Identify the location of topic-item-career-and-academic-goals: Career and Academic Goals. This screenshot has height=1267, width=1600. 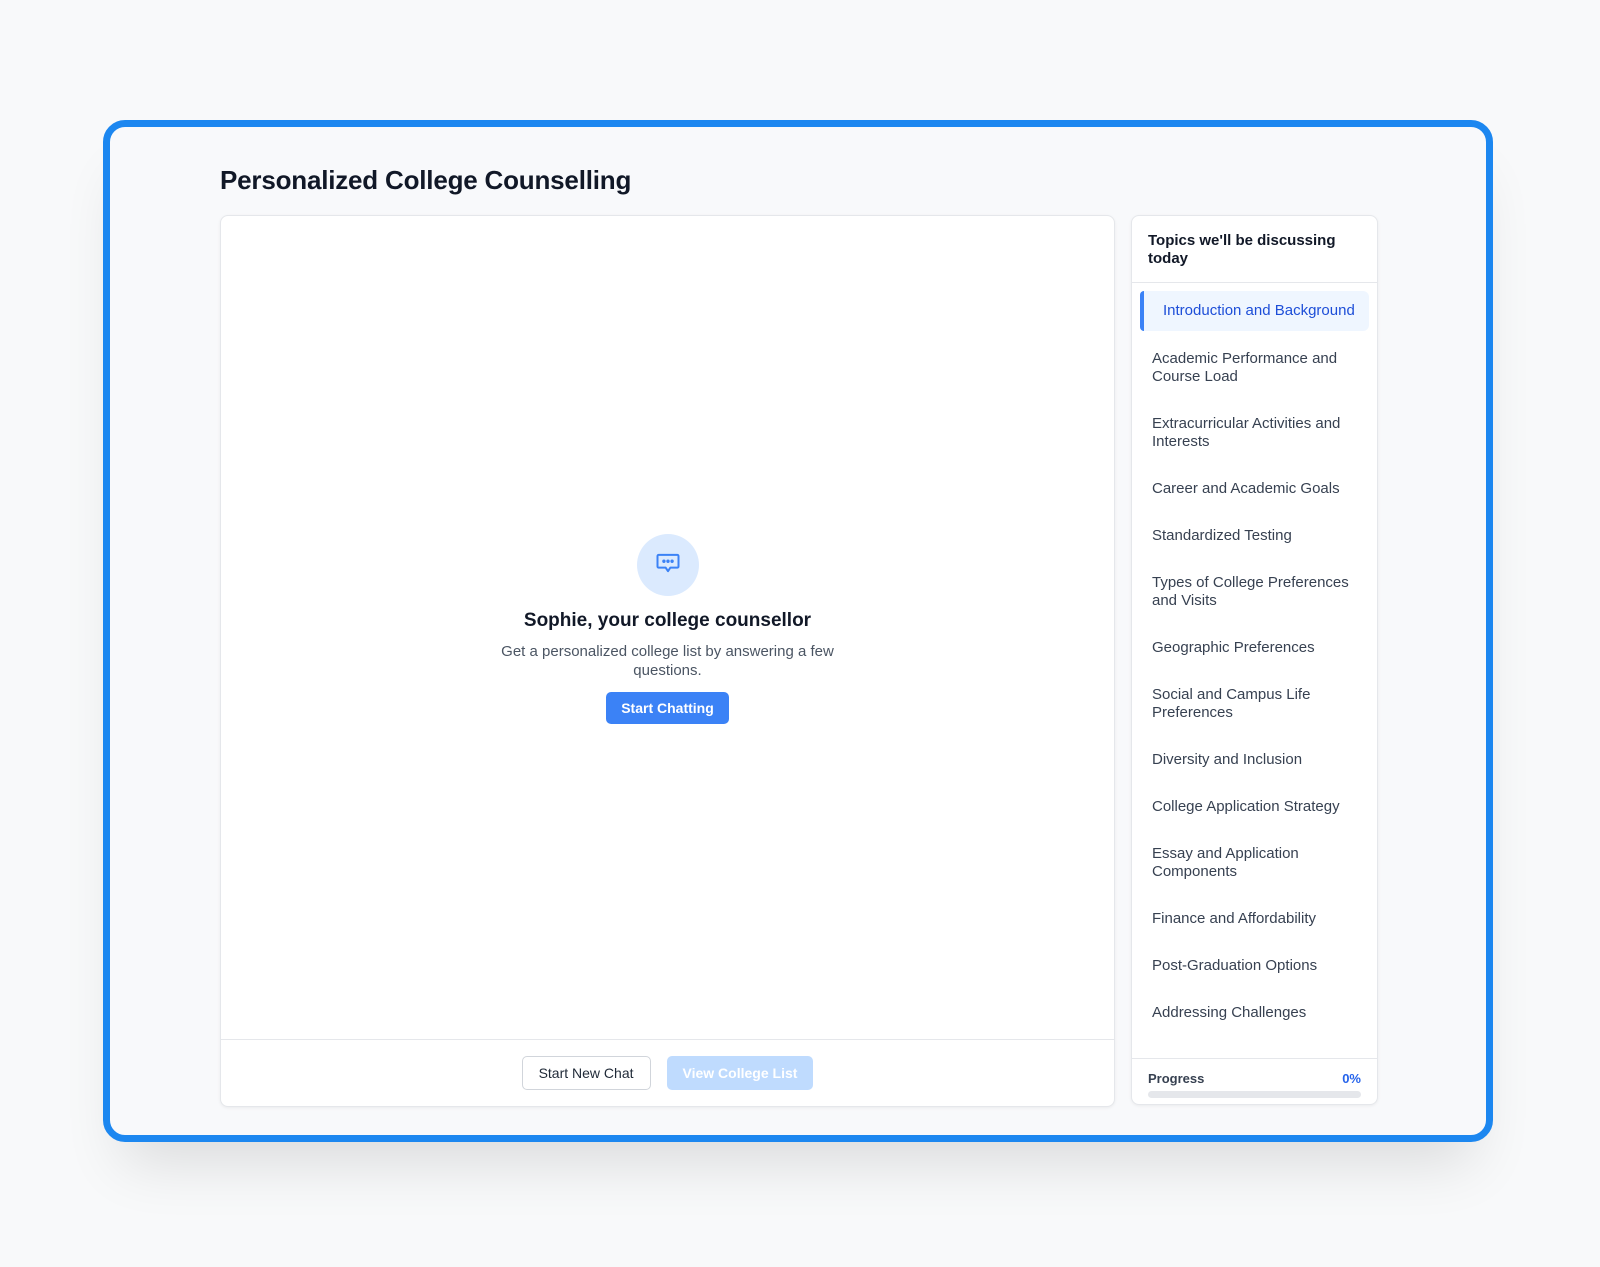
(1254, 489).